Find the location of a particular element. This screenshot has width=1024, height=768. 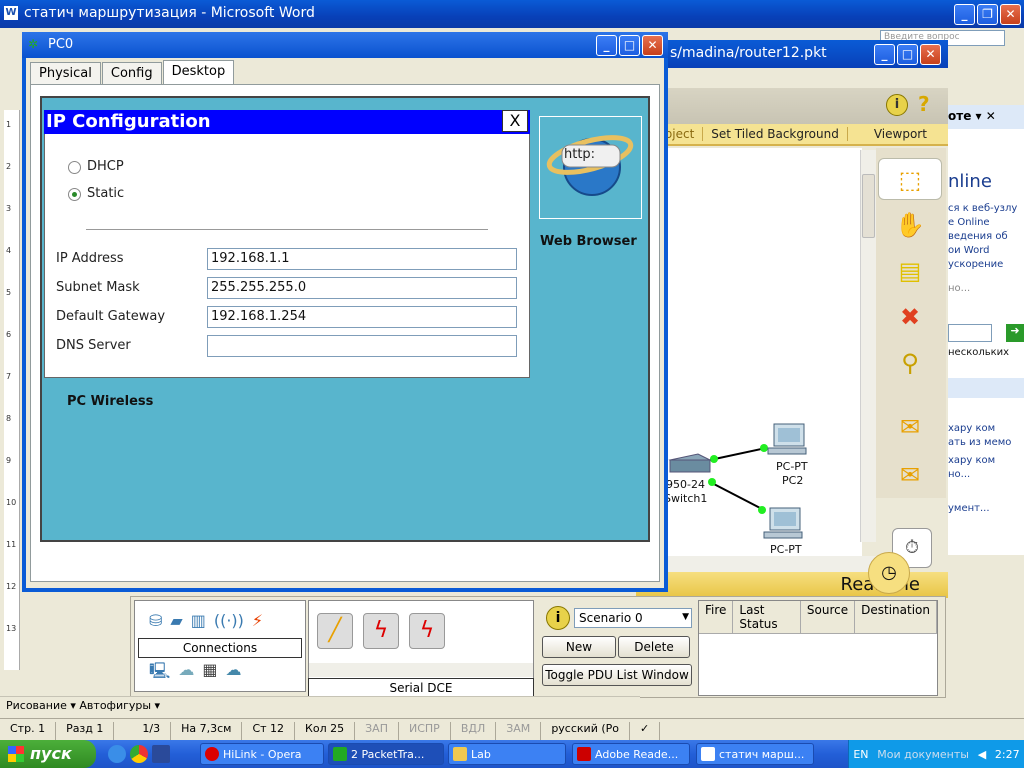

delete-scenario-button: Delete is located at coordinates (654, 647).